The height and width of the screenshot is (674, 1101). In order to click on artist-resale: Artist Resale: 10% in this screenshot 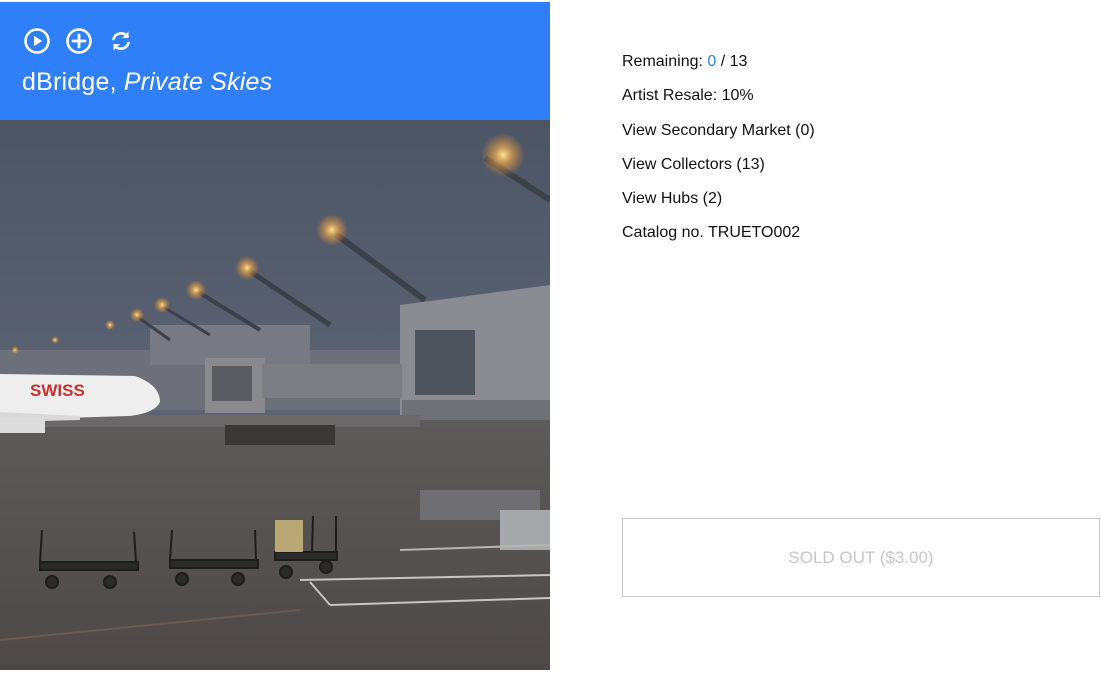, I will do `click(688, 96)`.